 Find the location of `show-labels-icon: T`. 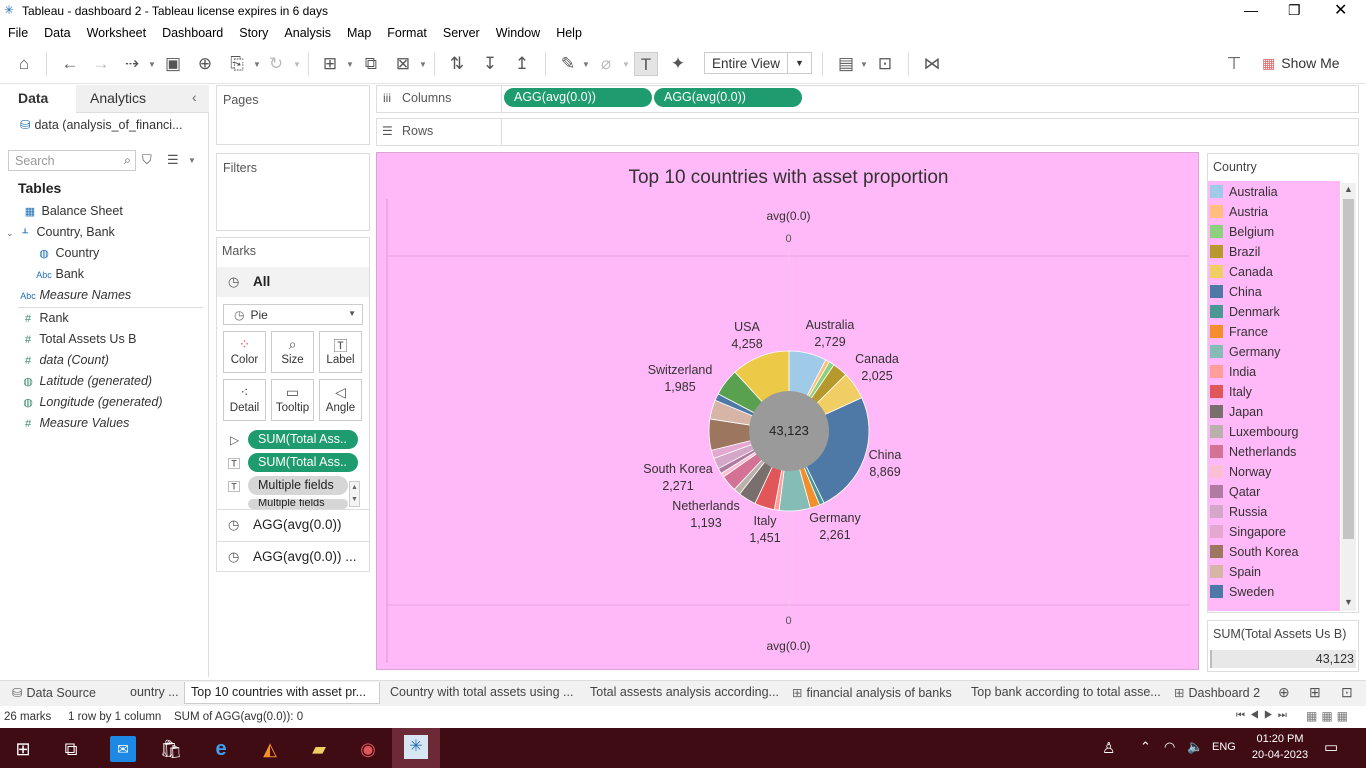

show-labels-icon: T is located at coordinates (646, 64).